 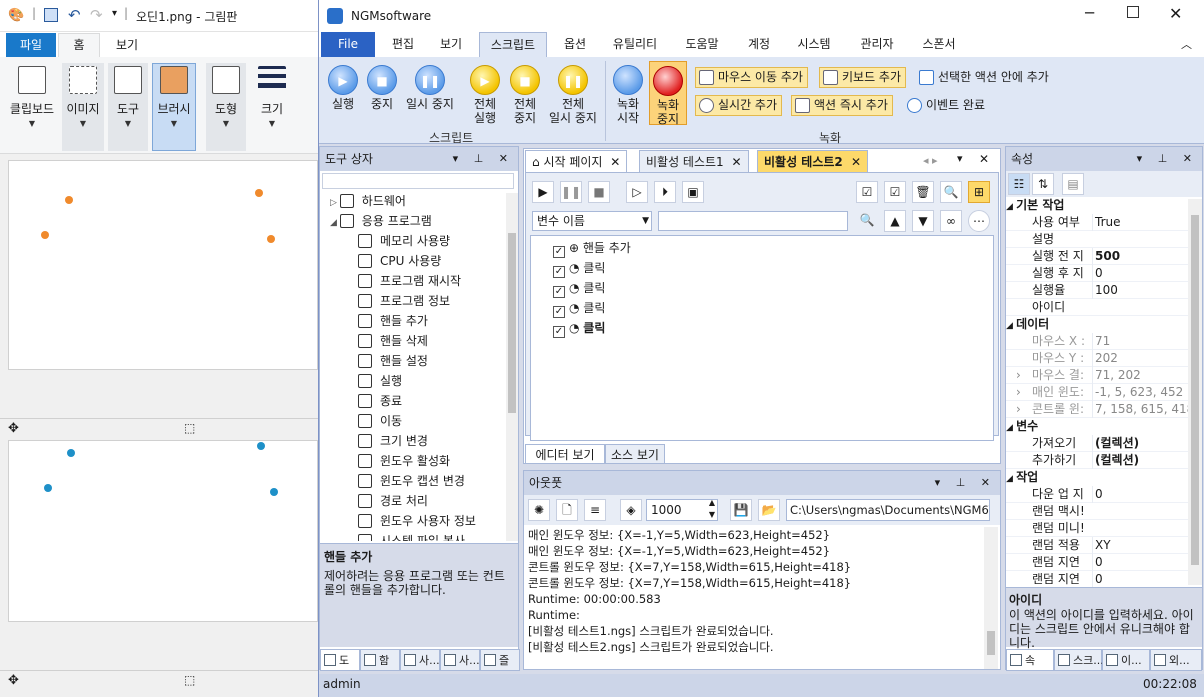 I want to click on property-category: ◢ 작업, so click(x=1097, y=477).